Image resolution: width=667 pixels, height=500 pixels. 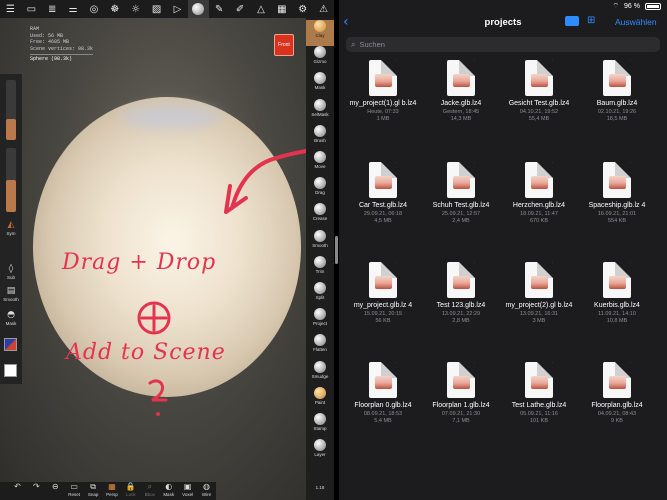 I want to click on tool-crease: Crease, so click(x=320, y=216).